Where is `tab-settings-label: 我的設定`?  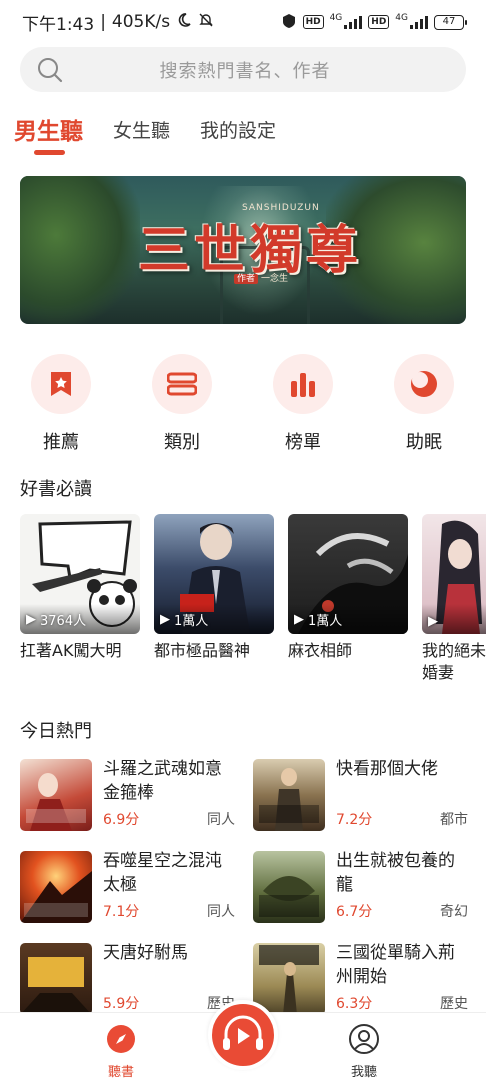 tab-settings-label: 我的設定 is located at coordinates (238, 131).